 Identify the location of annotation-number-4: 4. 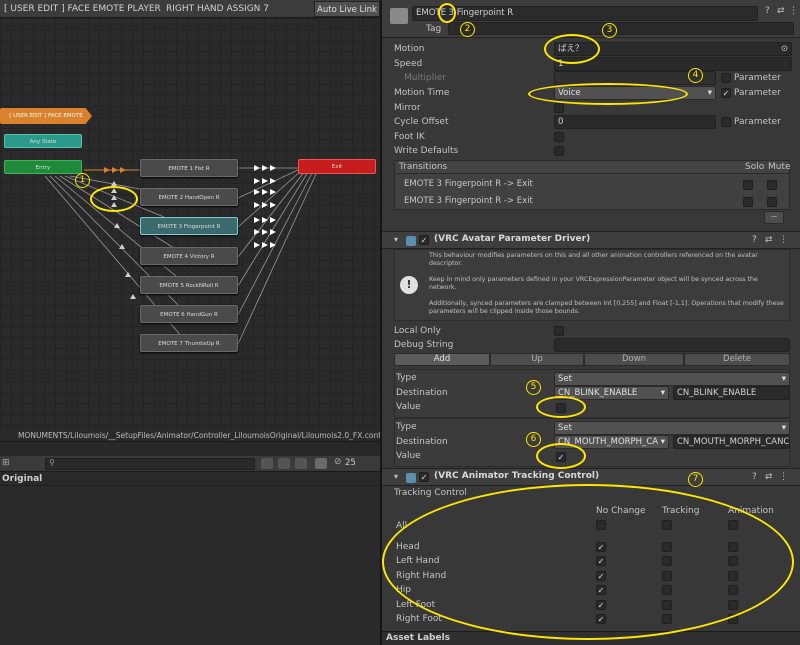
(695, 75).